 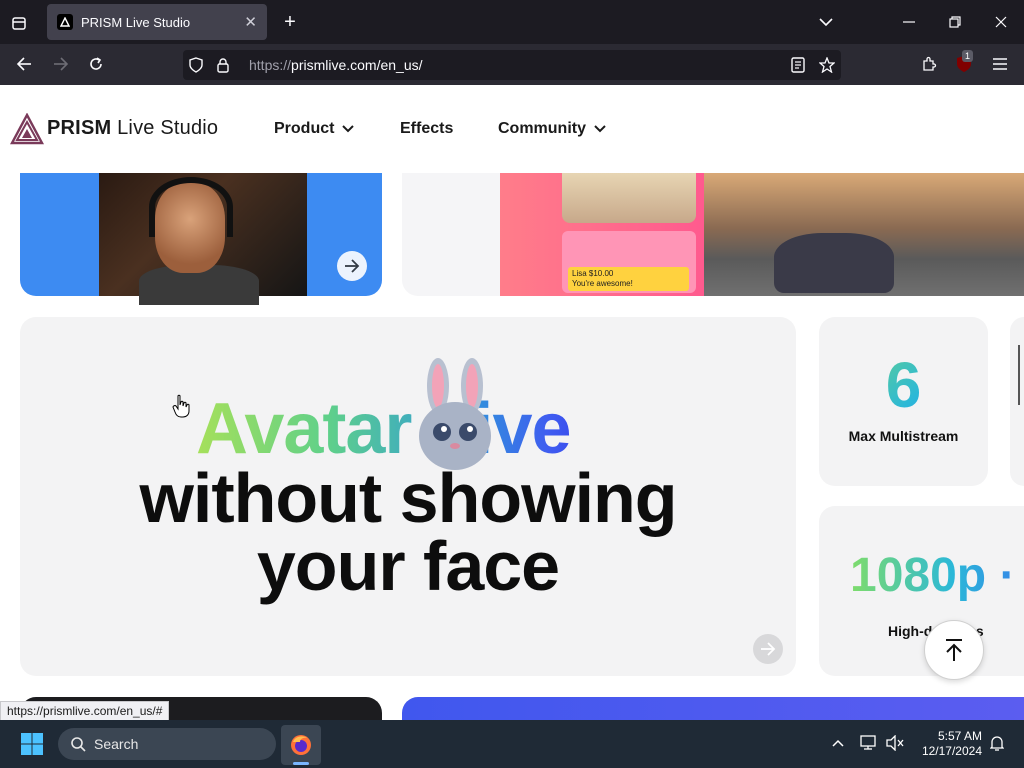 What do you see at coordinates (1019, 375) in the screenshot?
I see `page-scrollbar` at bounding box center [1019, 375].